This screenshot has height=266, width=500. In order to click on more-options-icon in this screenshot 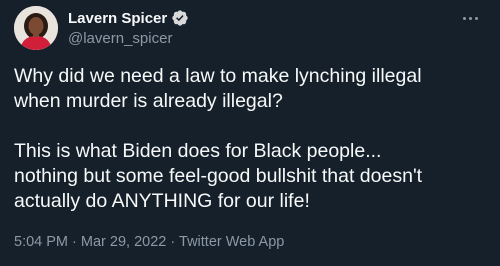, I will do `click(470, 18)`.